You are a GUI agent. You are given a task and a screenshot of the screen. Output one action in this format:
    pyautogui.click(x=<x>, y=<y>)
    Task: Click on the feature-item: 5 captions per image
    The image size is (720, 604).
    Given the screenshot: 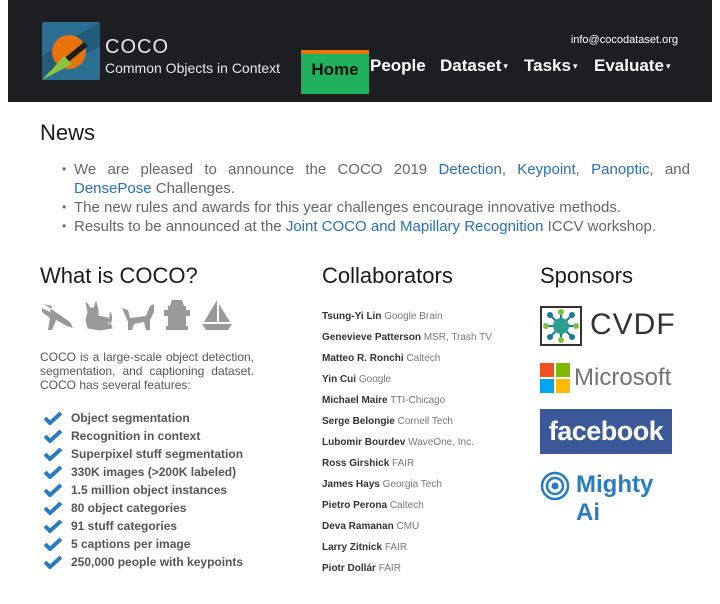 What is the action you would take?
    pyautogui.click(x=143, y=544)
    